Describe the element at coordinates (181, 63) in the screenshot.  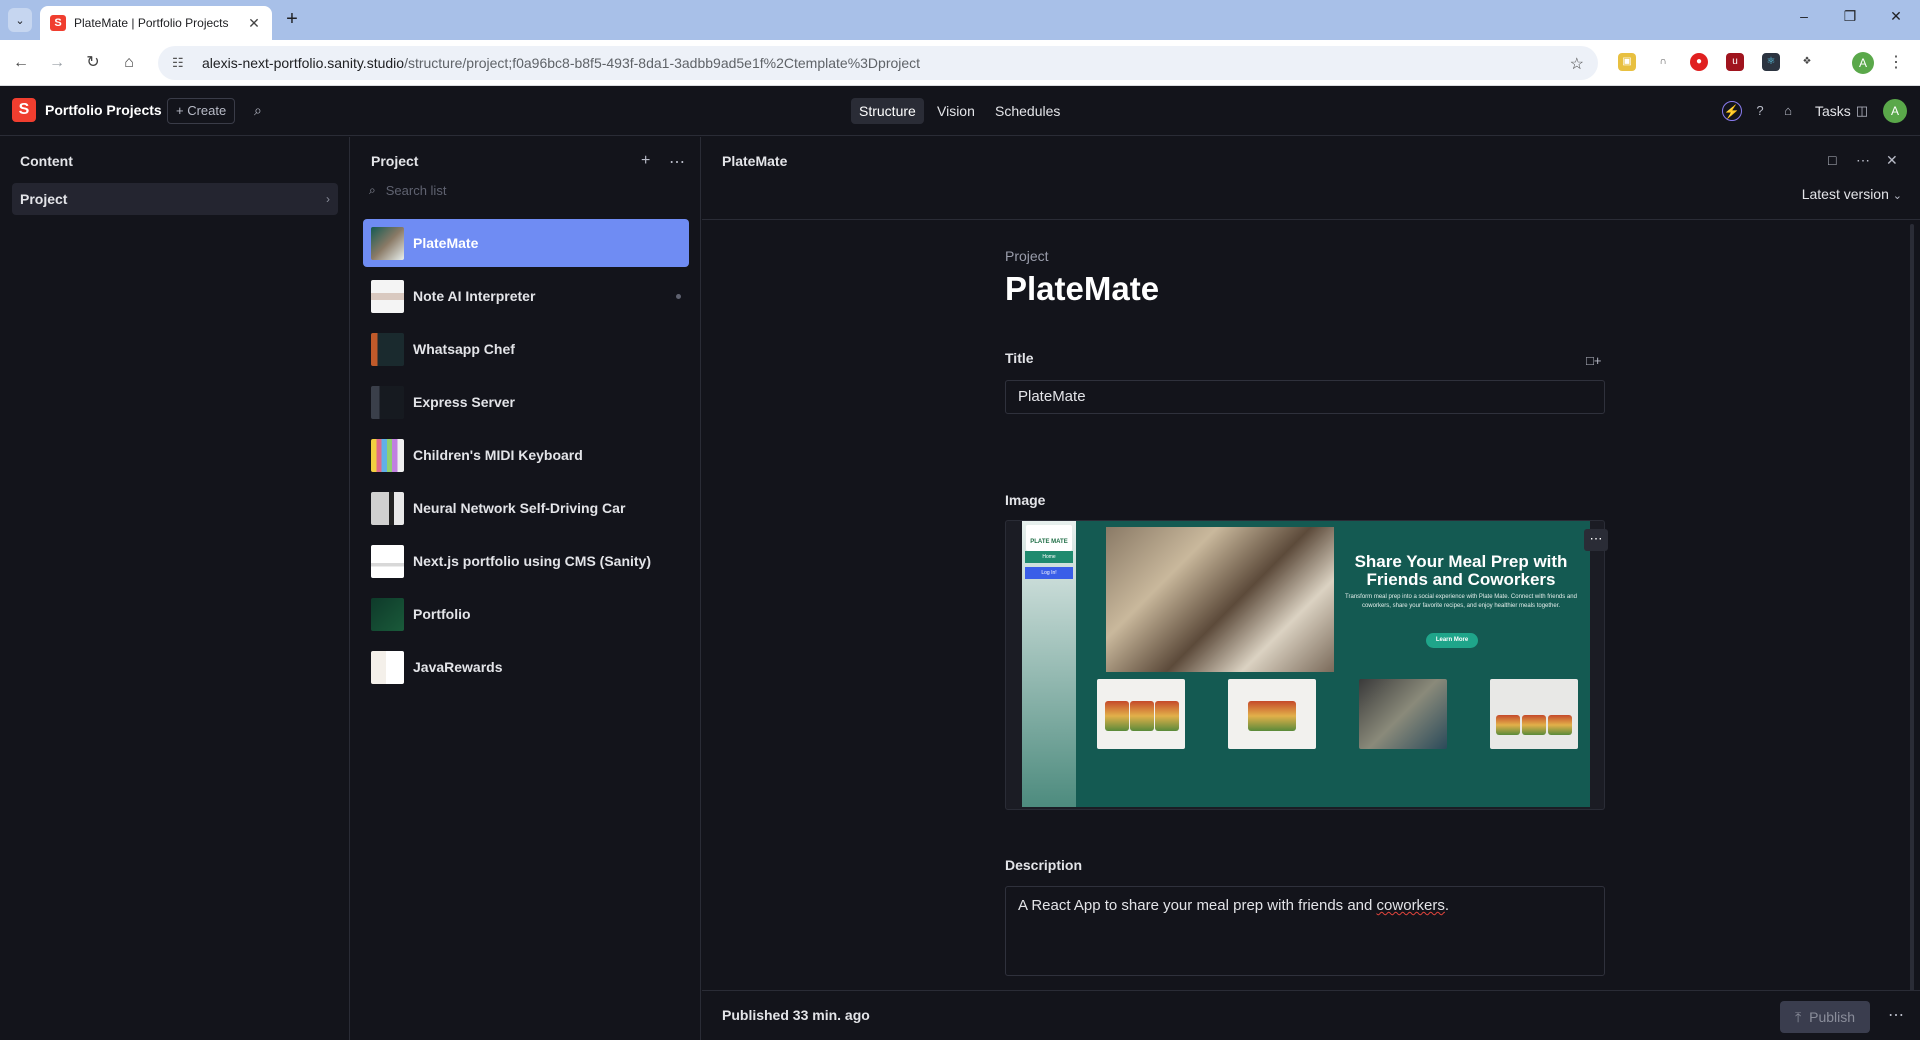
I see `site-info-icon: ☷` at that location.